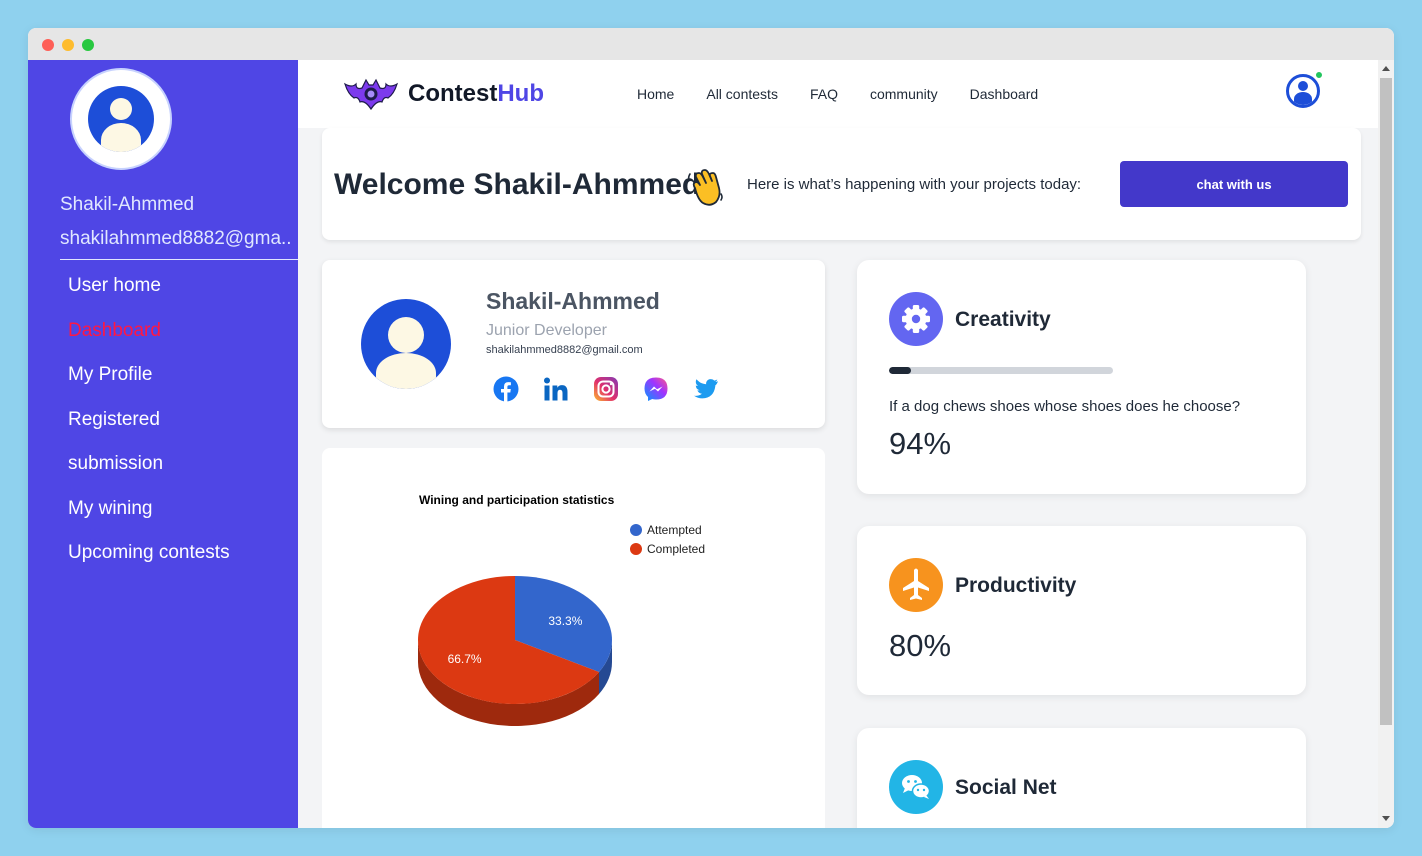 This screenshot has height=856, width=1422. What do you see at coordinates (904, 94) in the screenshot?
I see `nav-link-community: community` at bounding box center [904, 94].